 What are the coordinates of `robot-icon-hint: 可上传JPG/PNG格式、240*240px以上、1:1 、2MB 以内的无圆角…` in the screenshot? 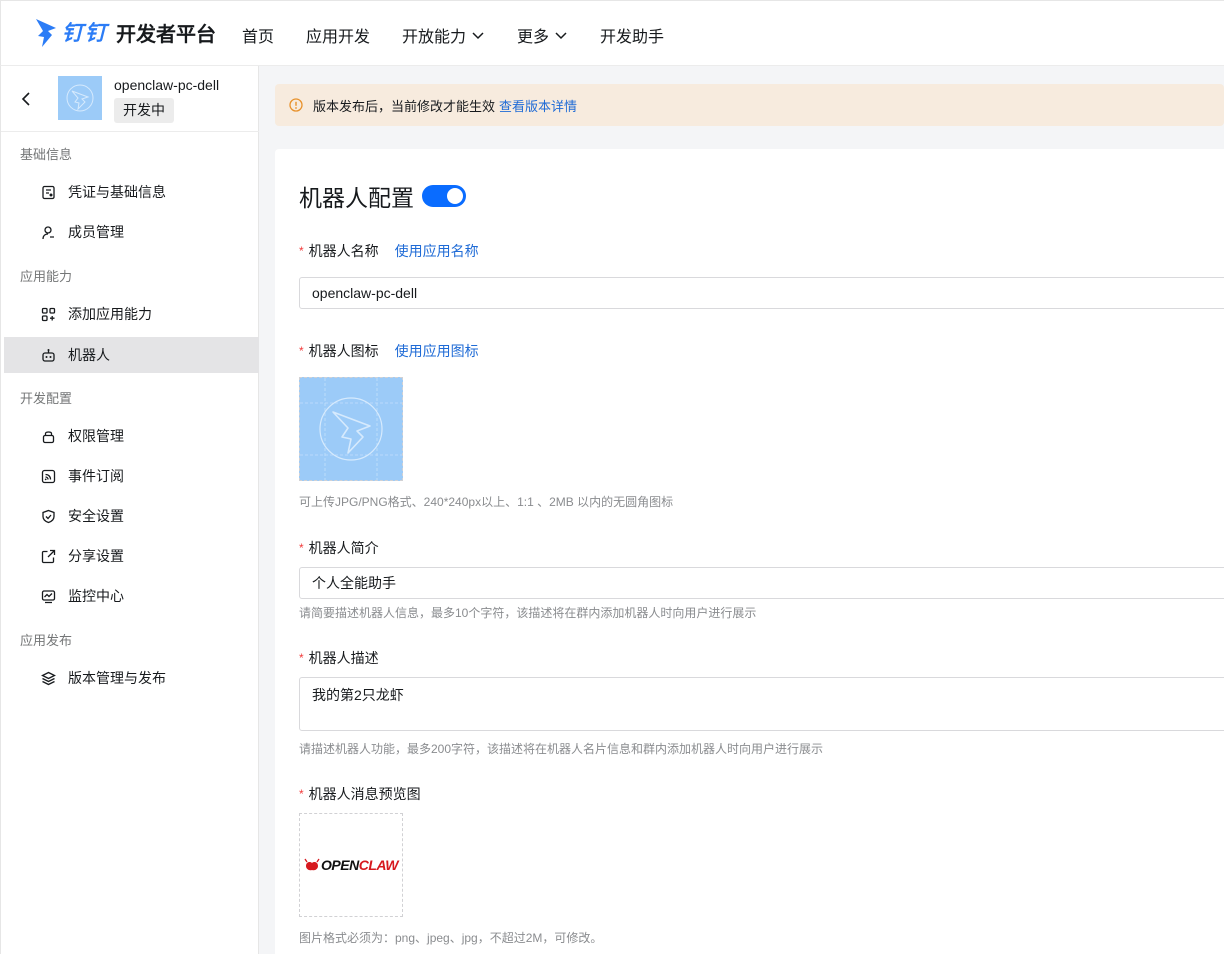 It's located at (486, 502).